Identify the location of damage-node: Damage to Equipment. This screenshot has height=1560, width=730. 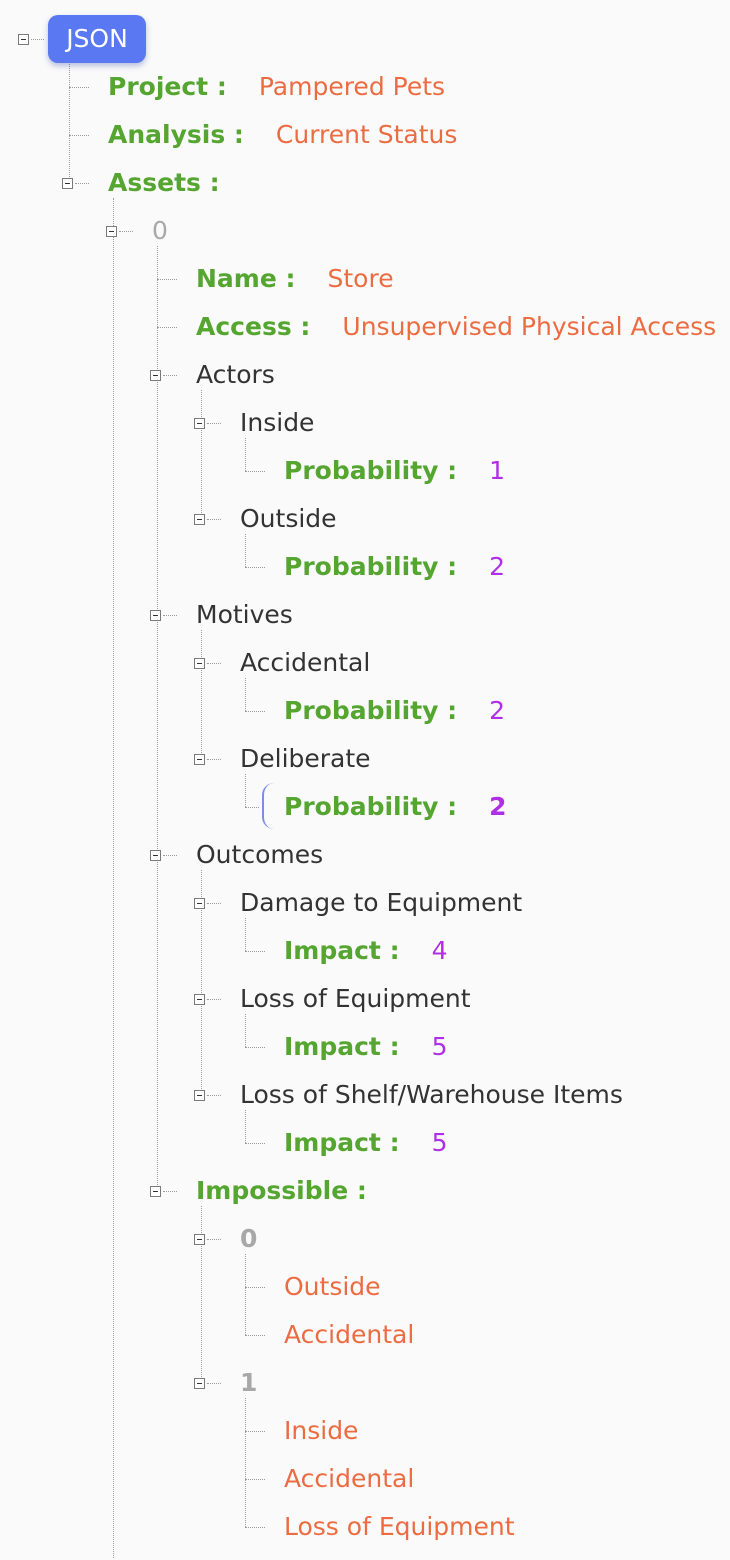
(381, 903).